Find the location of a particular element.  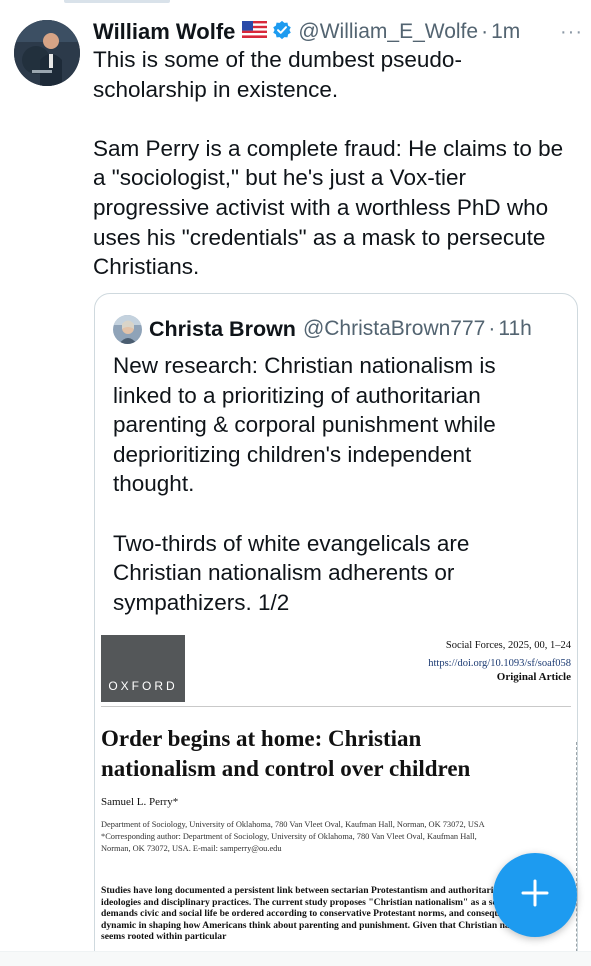

tweet-header: William Wolfe @William_E_Wolfe · 1m ··· is located at coordinates (338, 32).